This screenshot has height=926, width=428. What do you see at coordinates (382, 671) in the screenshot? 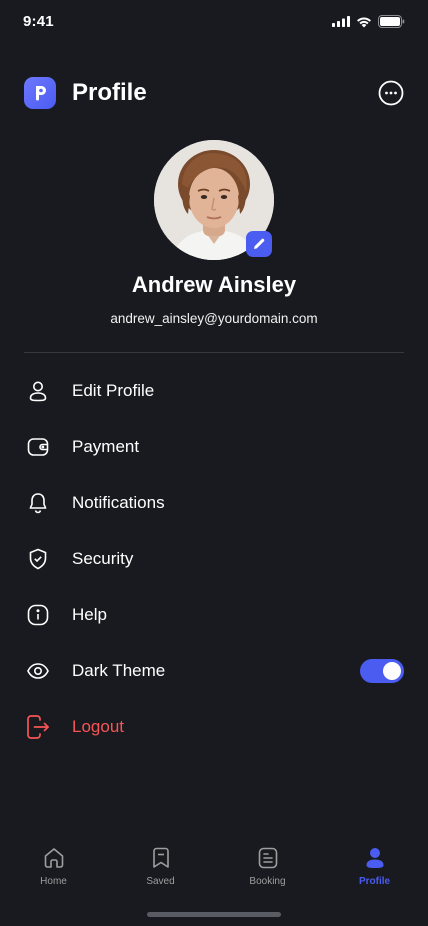
I see `dark-theme-toggle` at bounding box center [382, 671].